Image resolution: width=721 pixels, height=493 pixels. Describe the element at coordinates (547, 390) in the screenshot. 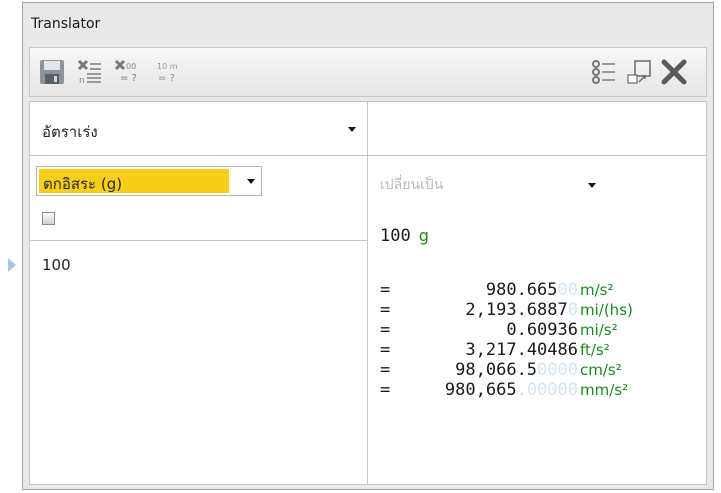

I see `result-trailing-digits: .00000` at that location.